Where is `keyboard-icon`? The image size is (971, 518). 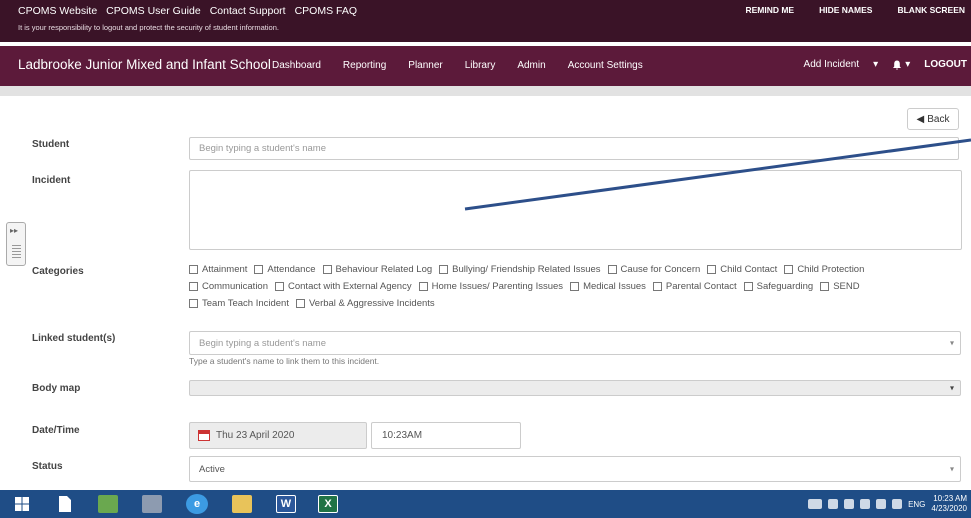
keyboard-icon is located at coordinates (815, 504).